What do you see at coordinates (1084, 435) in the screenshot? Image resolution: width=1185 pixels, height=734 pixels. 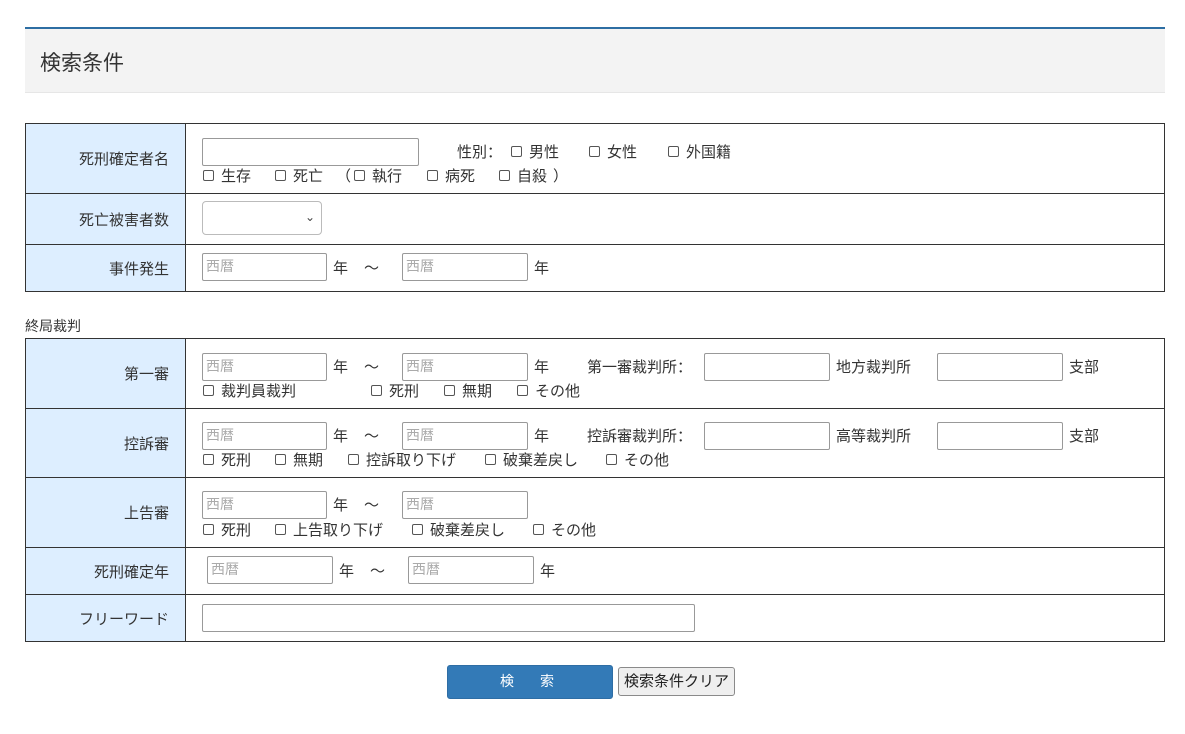 I see `appeal-branch-label: 支部` at bounding box center [1084, 435].